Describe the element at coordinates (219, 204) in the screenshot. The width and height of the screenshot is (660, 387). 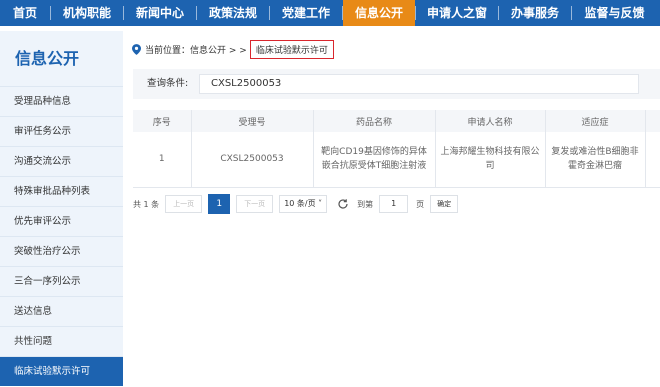
I see `page-number-button: 1` at that location.